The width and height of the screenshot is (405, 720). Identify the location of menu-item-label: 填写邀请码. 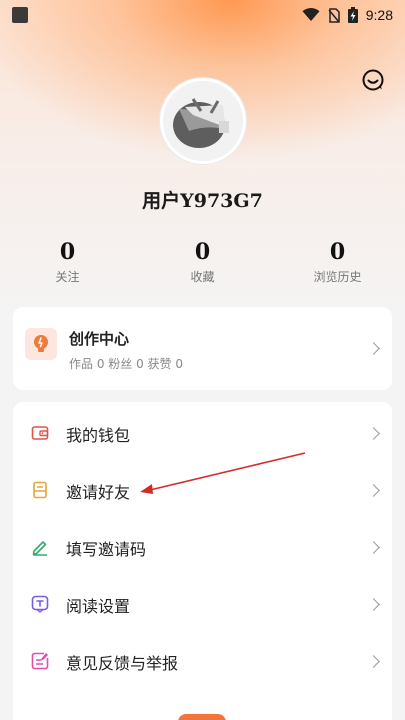
(106, 549).